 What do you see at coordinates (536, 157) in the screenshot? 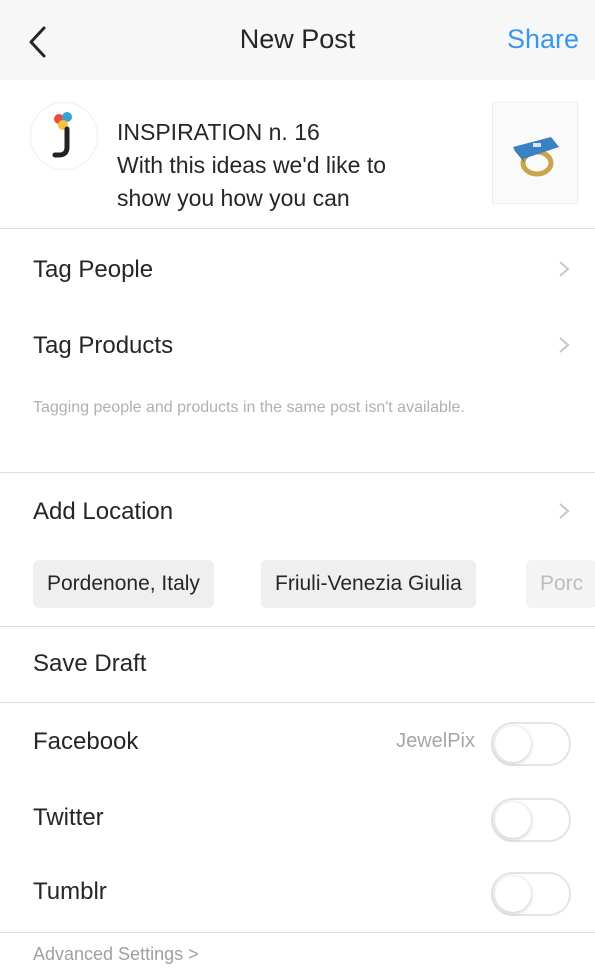
I see `ring-thumbnail-icon` at bounding box center [536, 157].